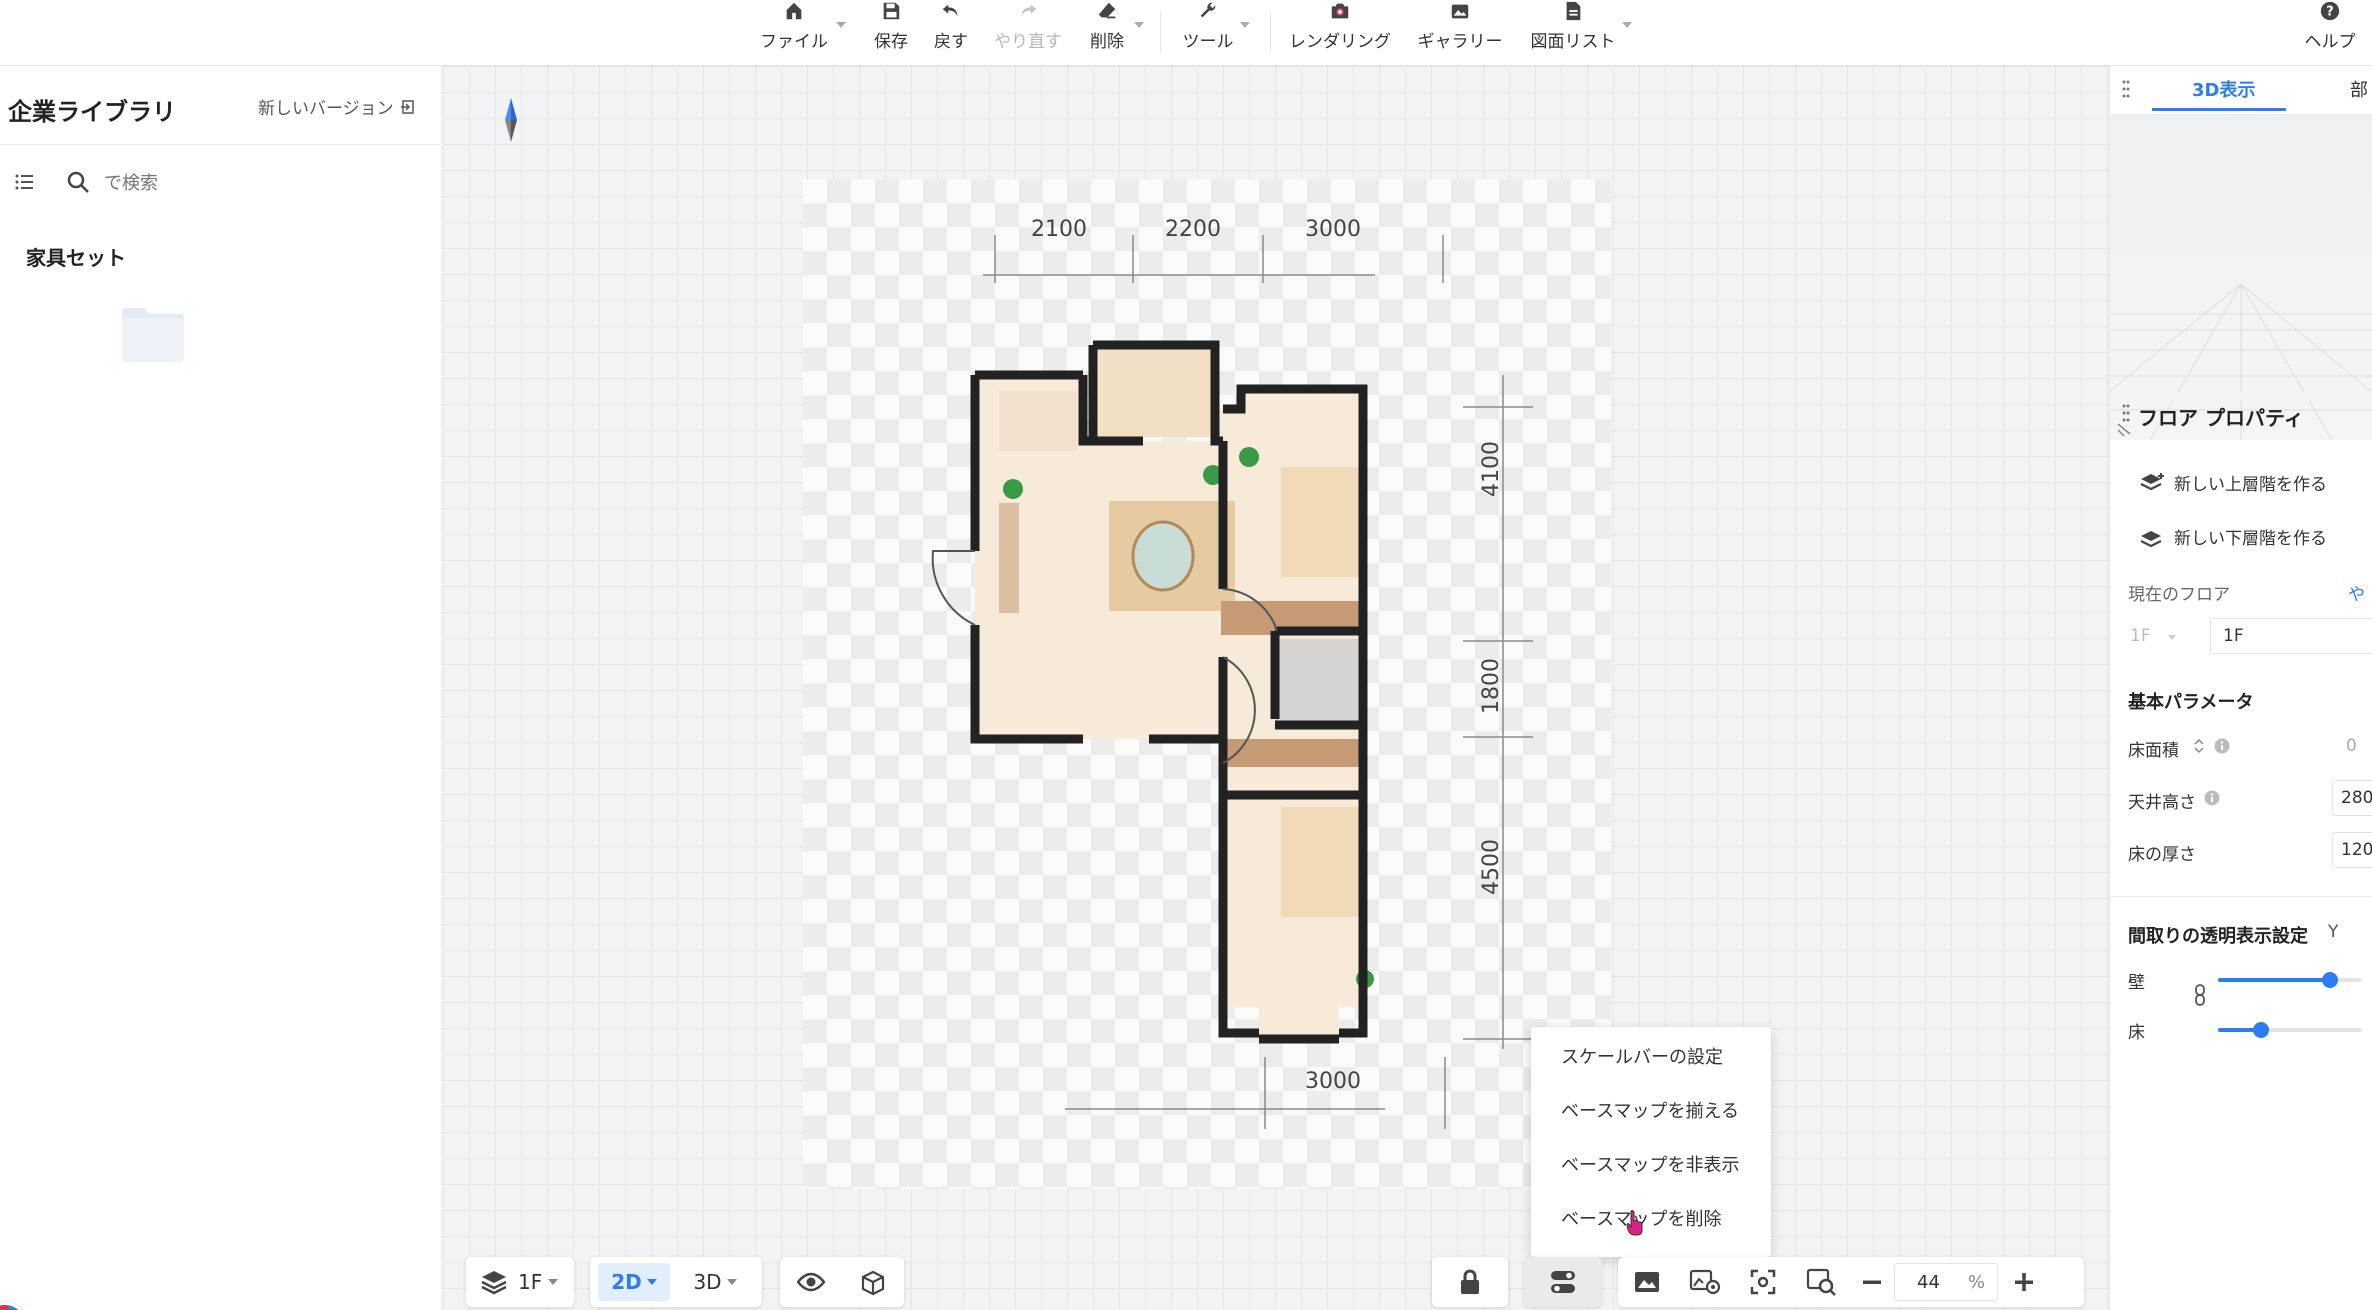 Image resolution: width=2372 pixels, height=1310 pixels. I want to click on wall-opacity-slider, so click(2290, 980).